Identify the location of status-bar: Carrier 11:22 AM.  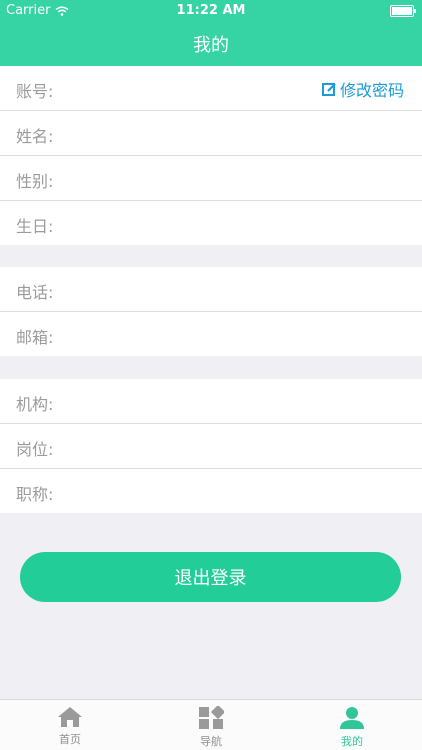
(211, 11).